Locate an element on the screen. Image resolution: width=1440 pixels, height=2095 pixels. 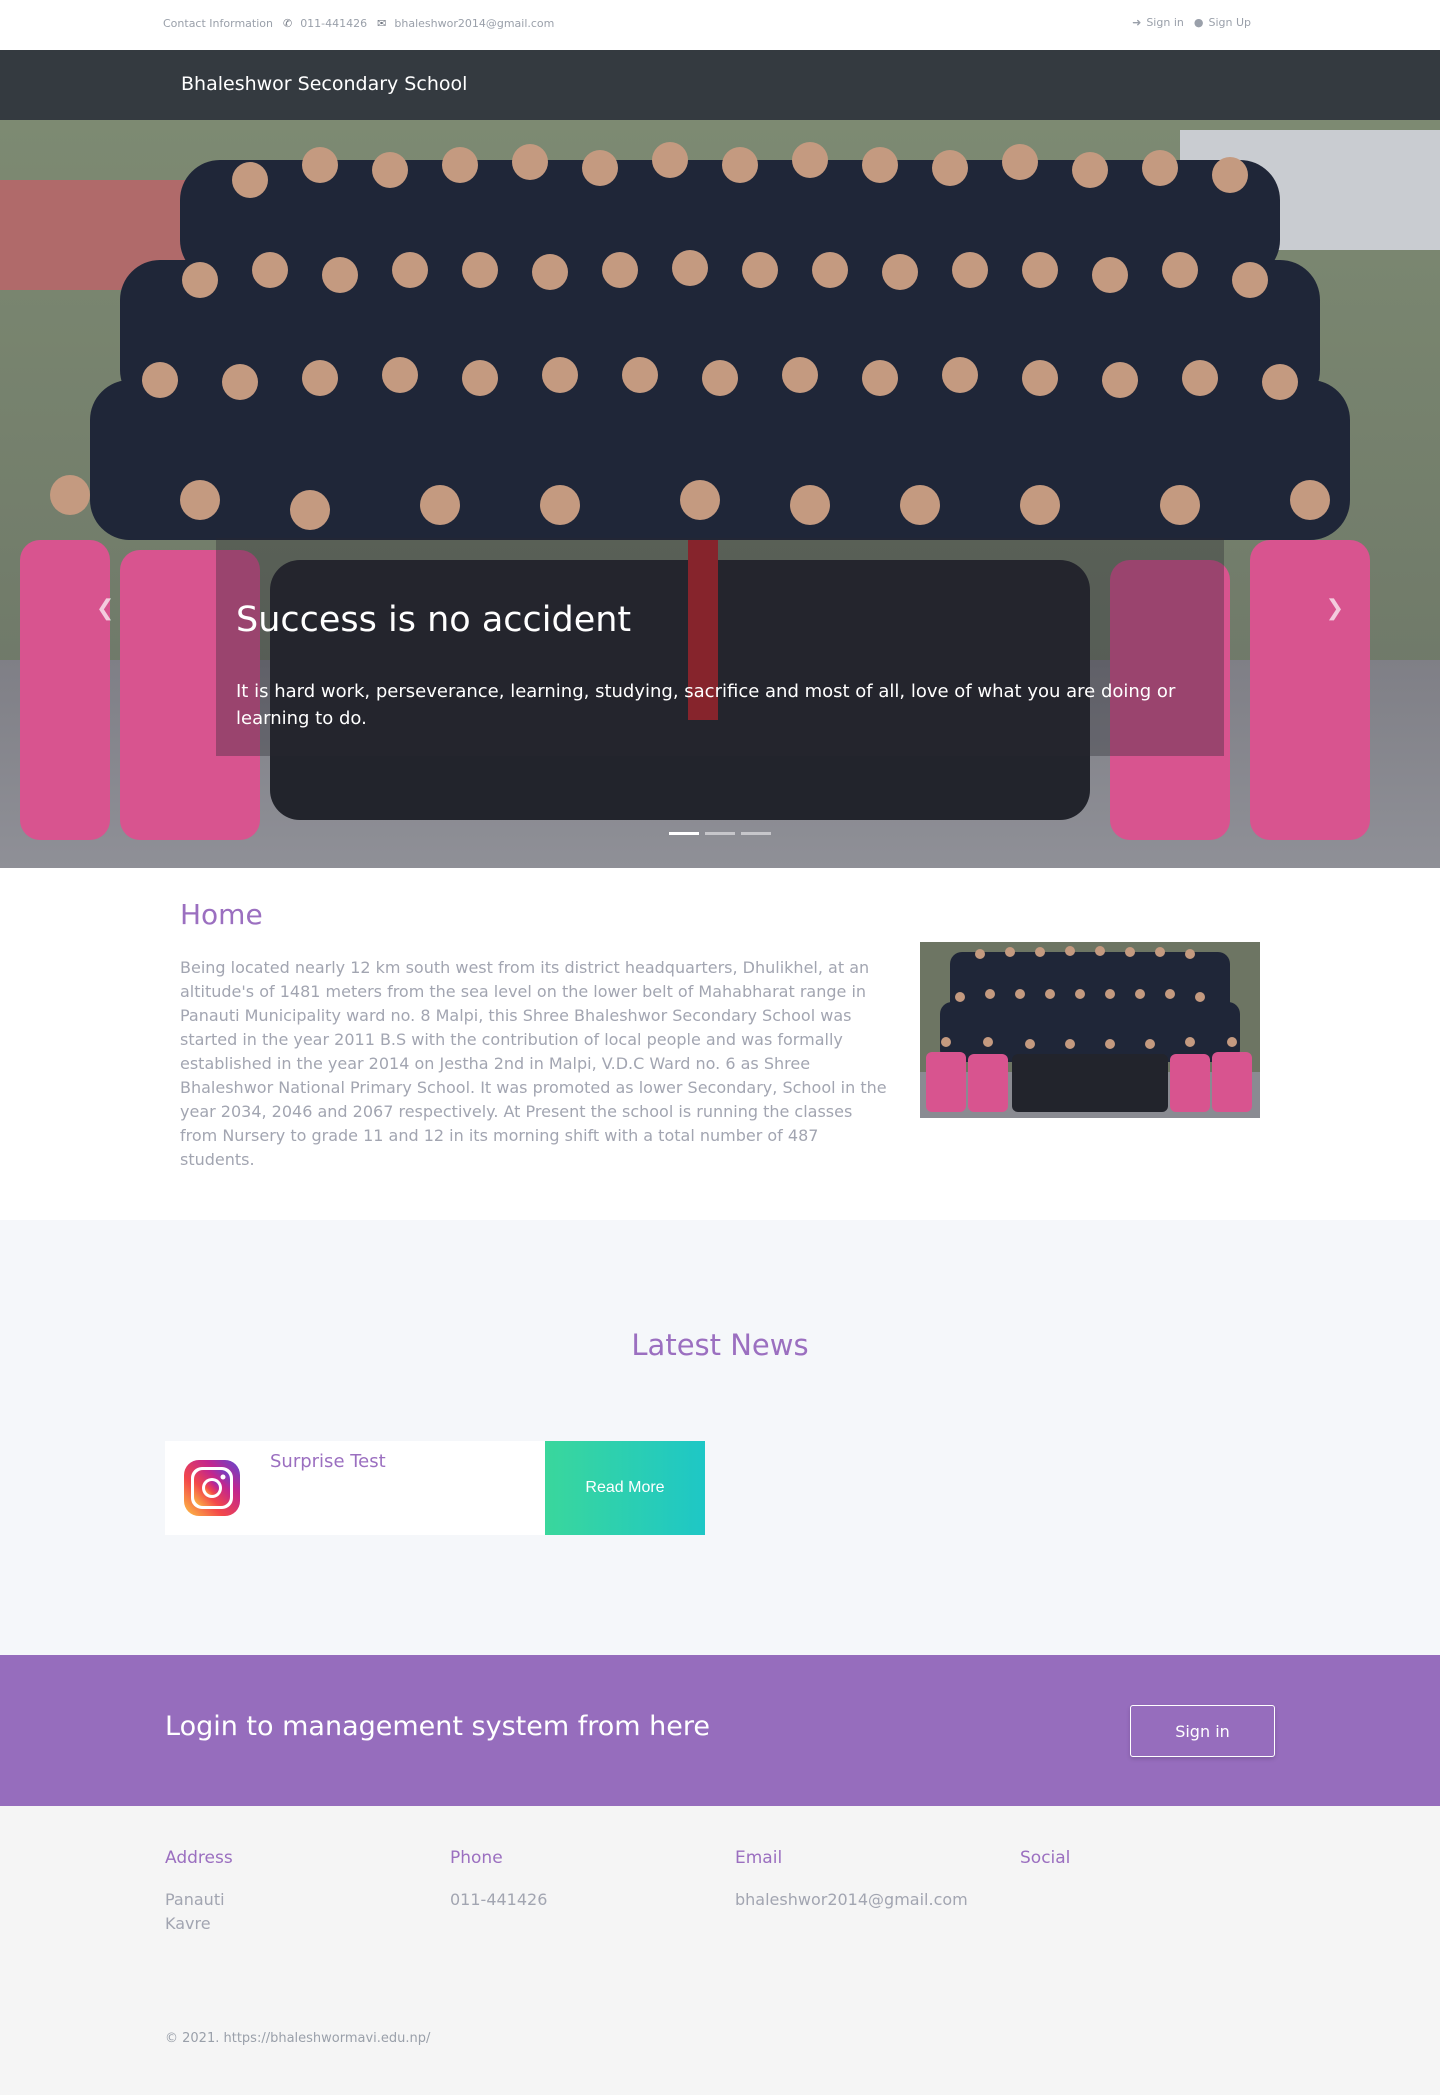
navbar-brand: Bhaleshwor Secondary School is located at coordinates (324, 84).